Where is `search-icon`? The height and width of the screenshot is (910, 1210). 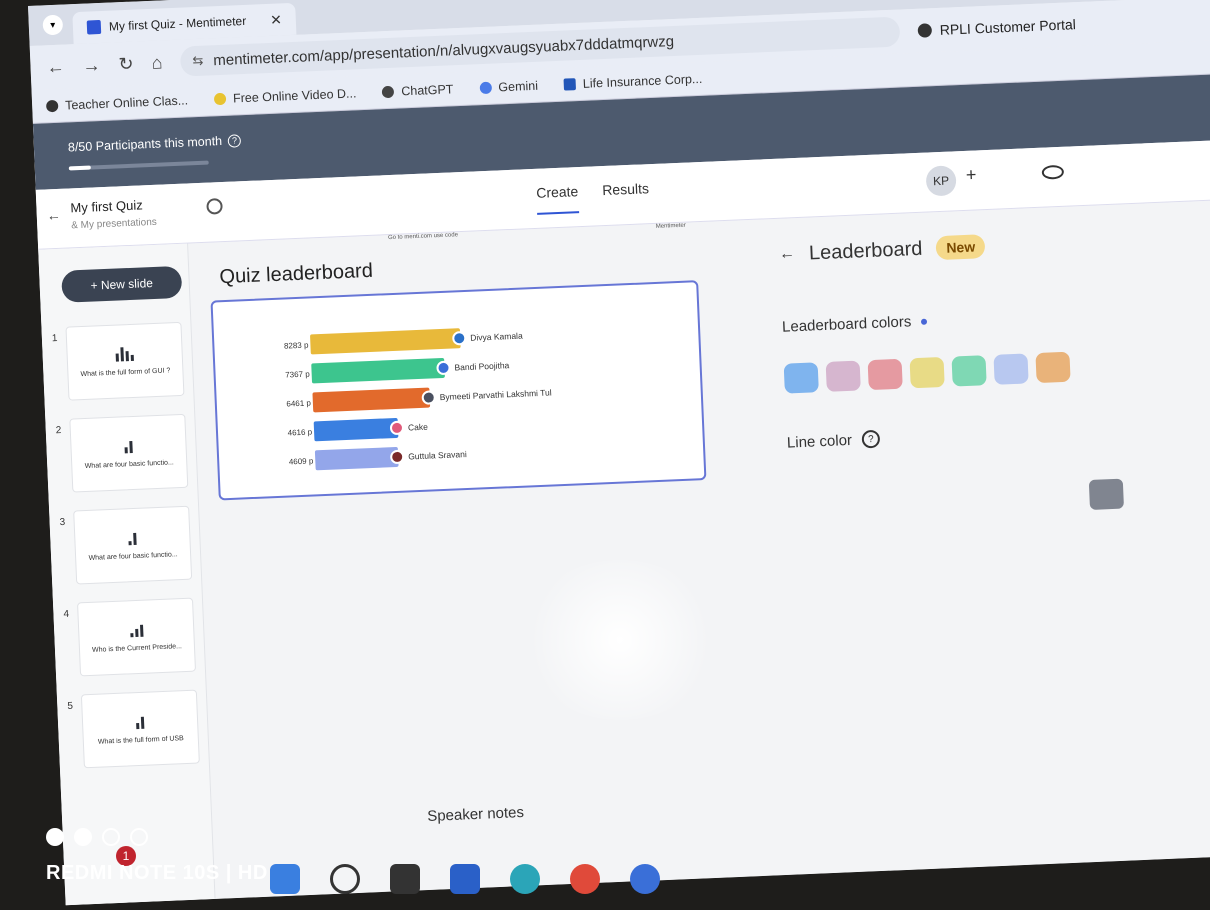
search-icon is located at coordinates (345, 879).